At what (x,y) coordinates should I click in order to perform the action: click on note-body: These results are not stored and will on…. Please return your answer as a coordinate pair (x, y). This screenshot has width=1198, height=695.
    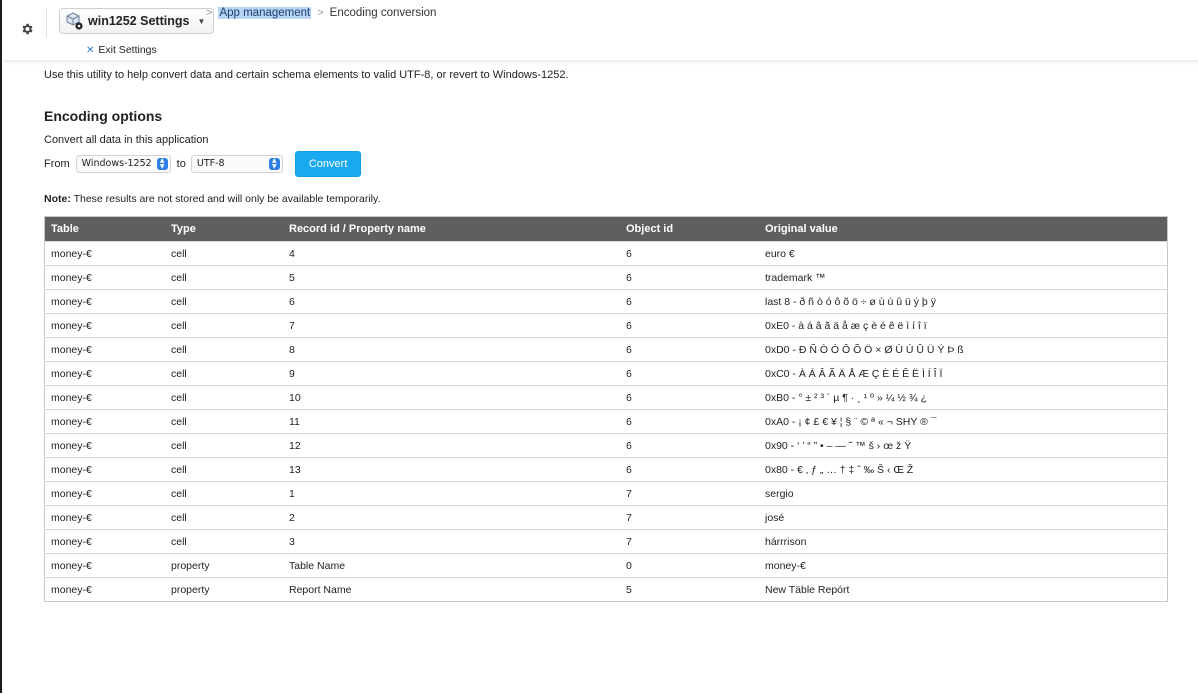
    Looking at the image, I should click on (225, 199).